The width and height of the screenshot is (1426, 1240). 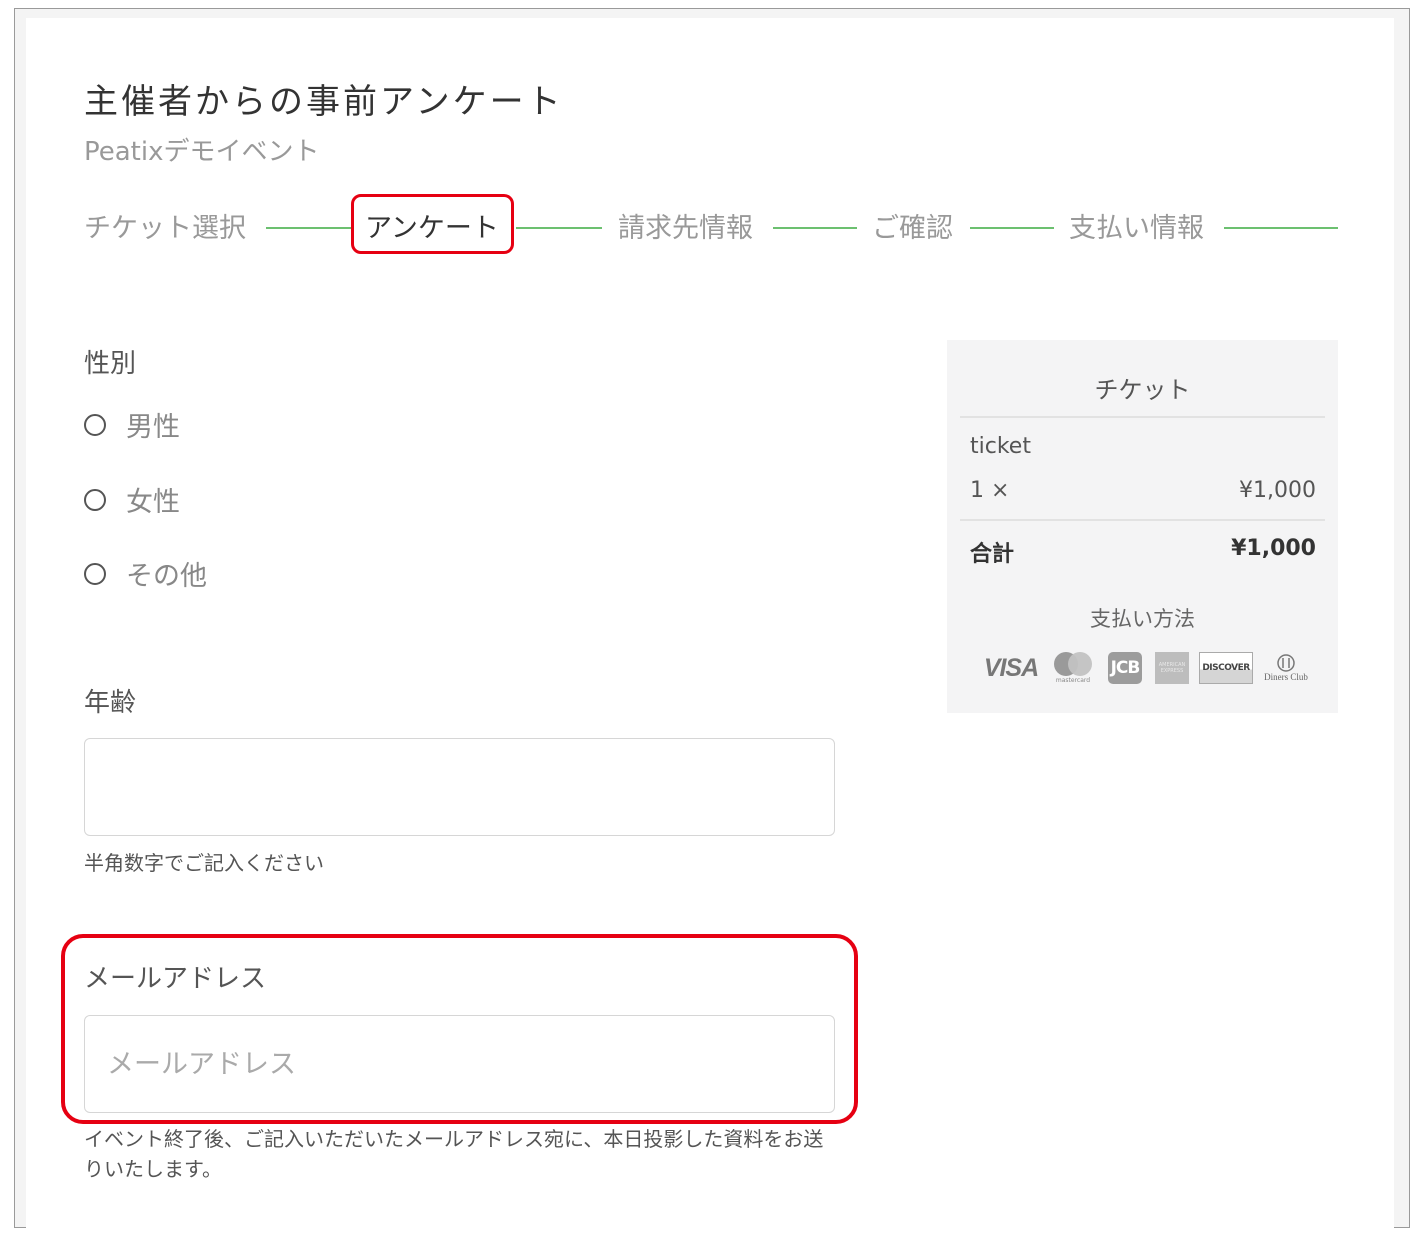 I want to click on step-payment: 支払い情報, so click(x=1136, y=228).